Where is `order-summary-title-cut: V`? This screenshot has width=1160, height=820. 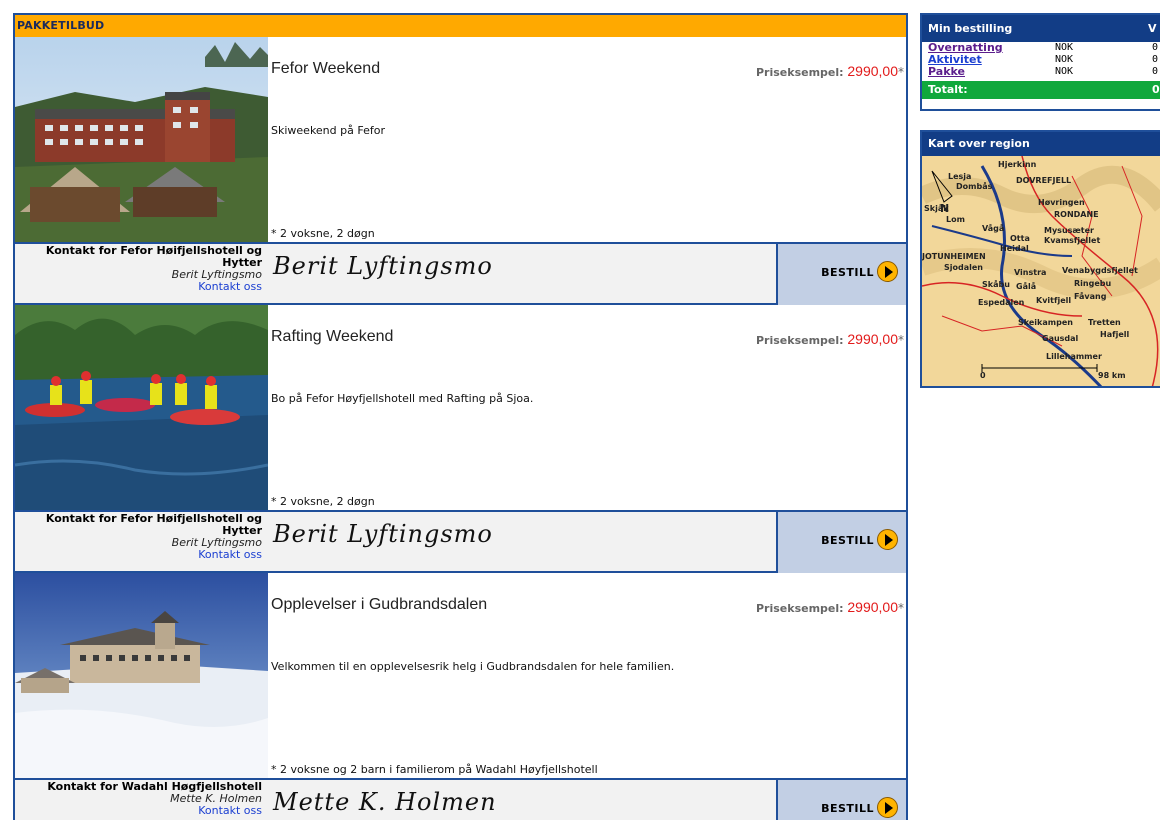 order-summary-title-cut: V is located at coordinates (1152, 28).